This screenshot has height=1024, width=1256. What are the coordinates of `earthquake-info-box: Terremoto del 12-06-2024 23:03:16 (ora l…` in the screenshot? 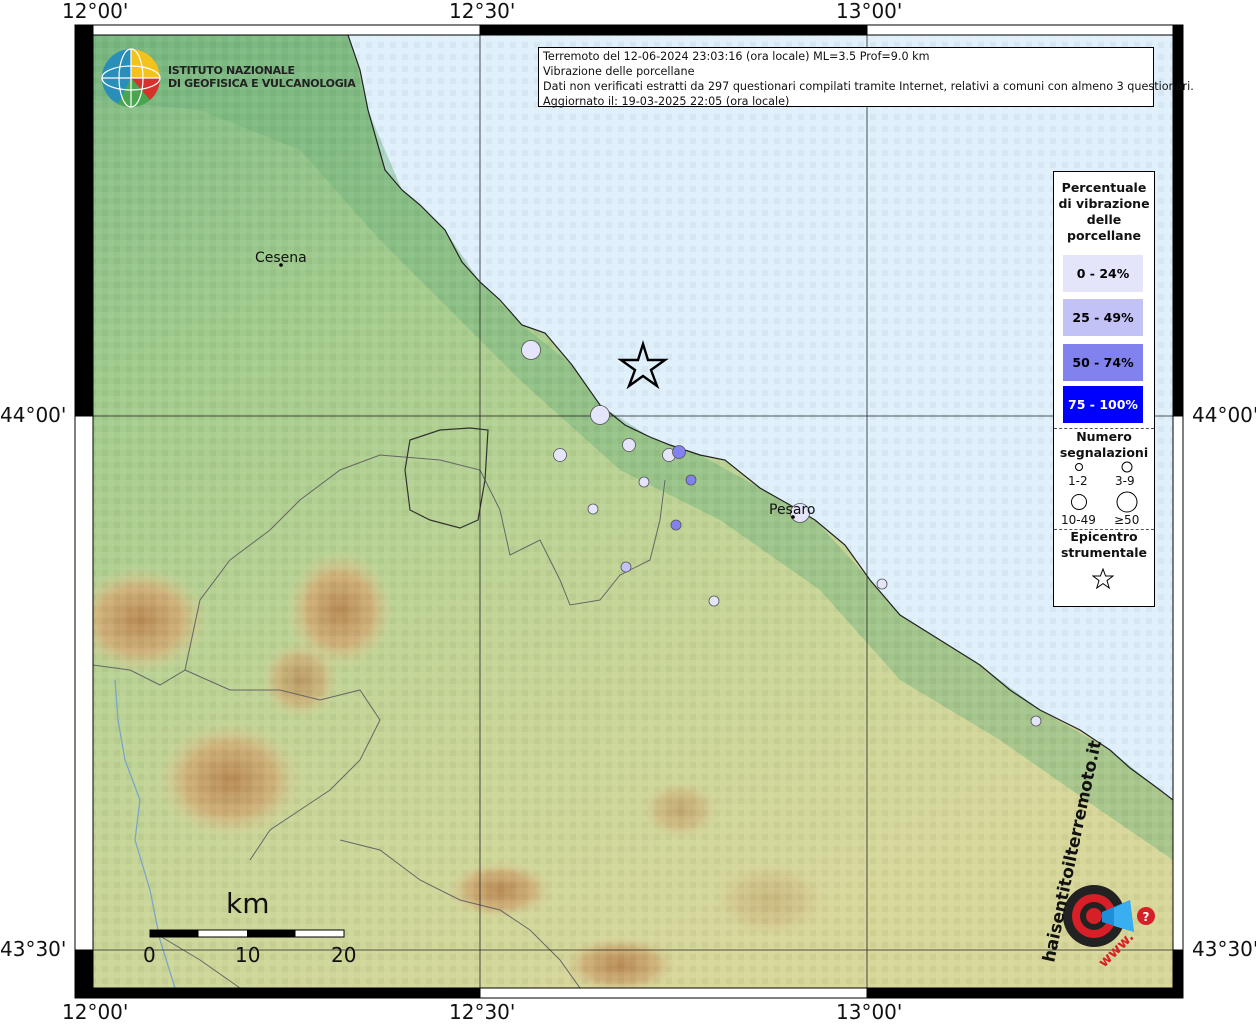 It's located at (866, 77).